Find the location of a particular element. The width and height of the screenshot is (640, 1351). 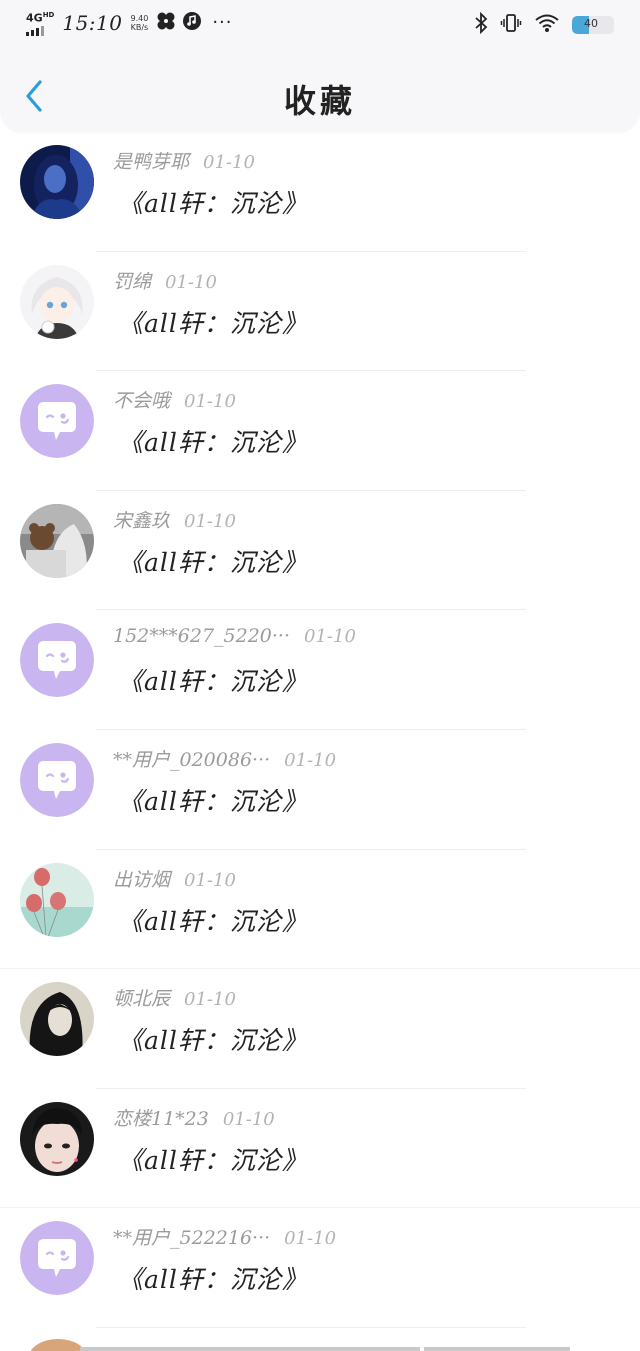

item-meta: **用户_020086··· 01-10 is located at coordinates (224, 758).